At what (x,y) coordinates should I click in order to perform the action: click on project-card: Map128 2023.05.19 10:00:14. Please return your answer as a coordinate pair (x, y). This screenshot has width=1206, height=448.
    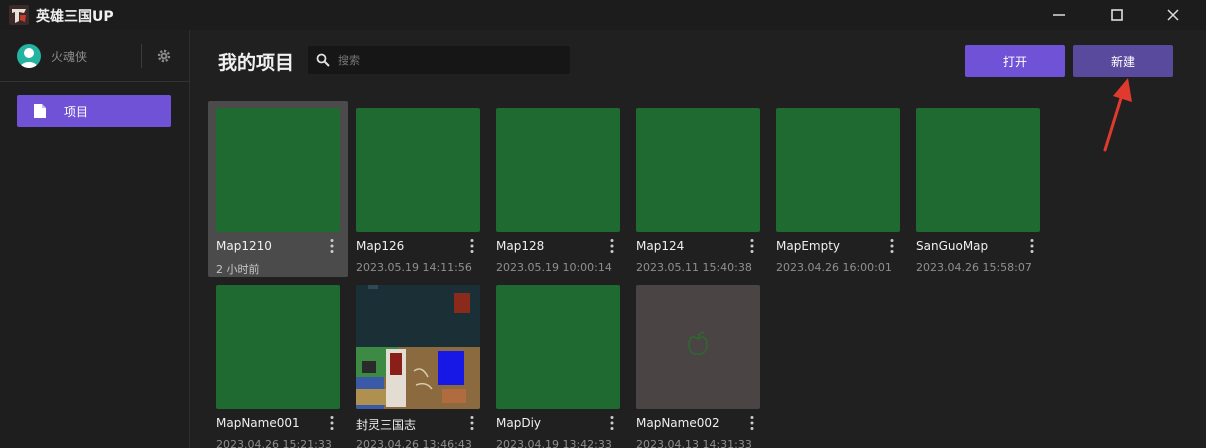
    Looking at the image, I should click on (558, 189).